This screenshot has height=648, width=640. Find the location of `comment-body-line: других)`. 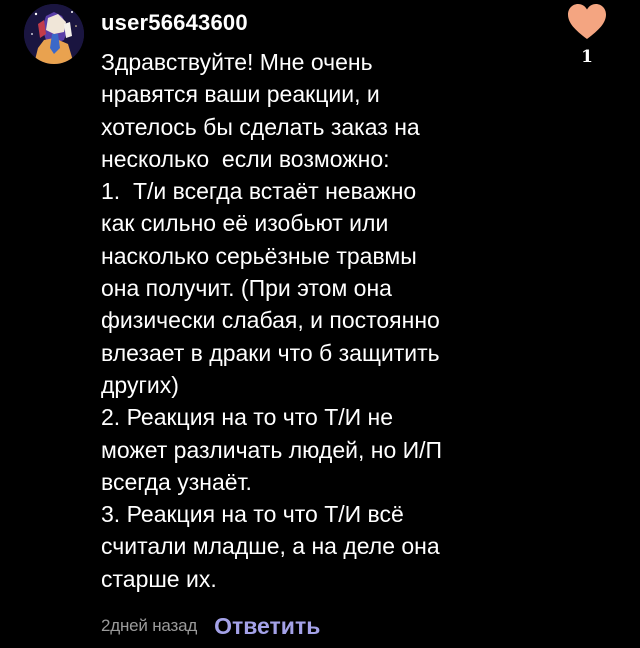

comment-body-line: других) is located at coordinates (140, 384).